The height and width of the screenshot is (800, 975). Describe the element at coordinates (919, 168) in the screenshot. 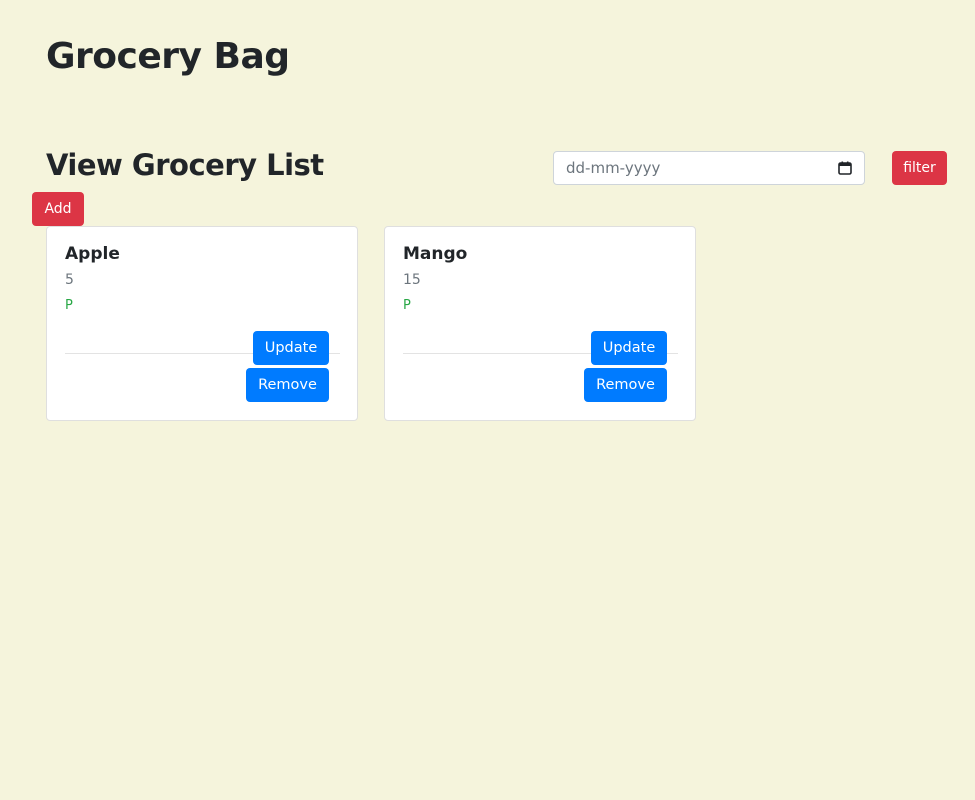

I see `filter-button: filter` at that location.